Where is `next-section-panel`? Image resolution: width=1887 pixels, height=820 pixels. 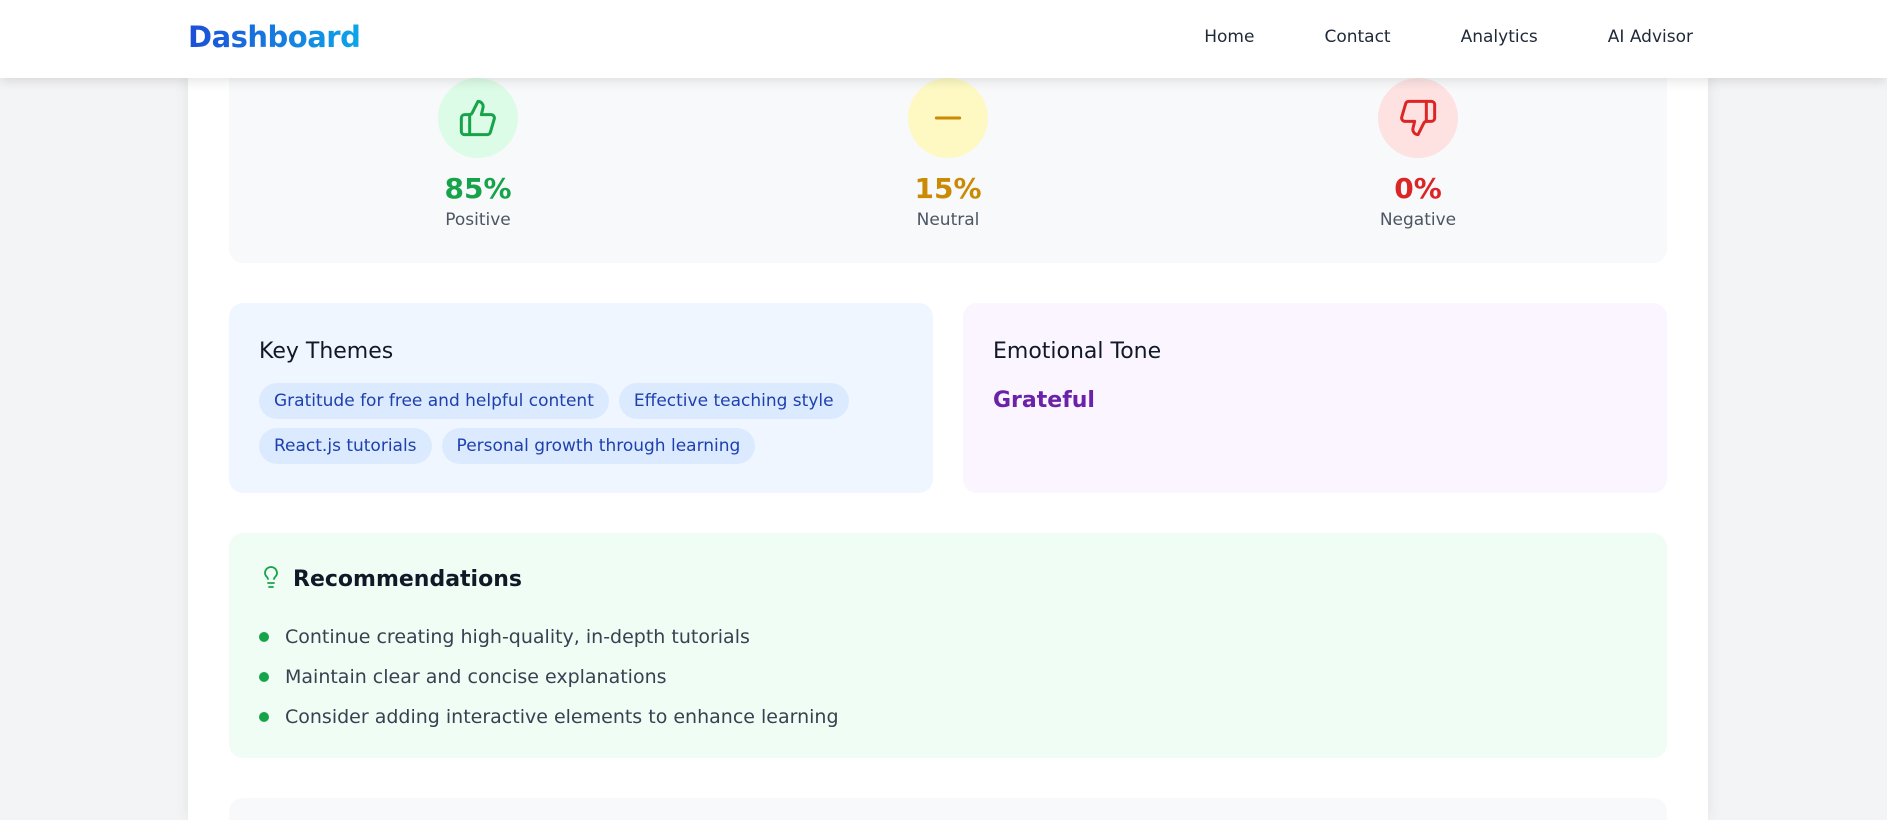 next-section-panel is located at coordinates (948, 809).